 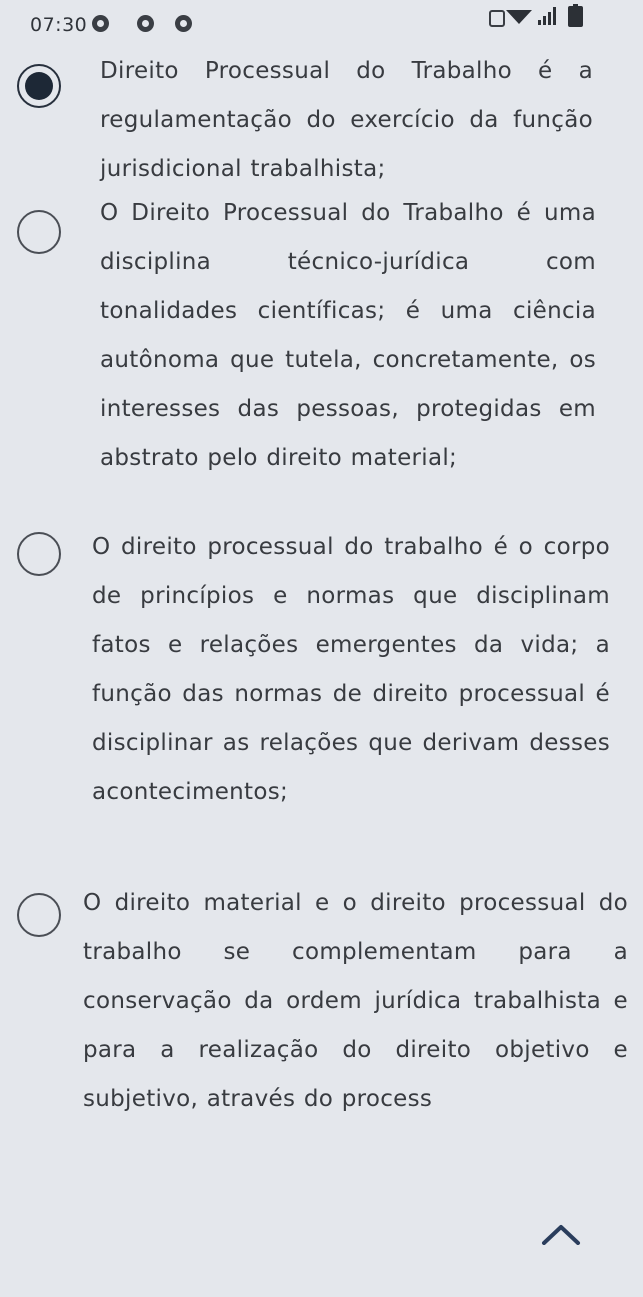 I want to click on caret-up-icon, so click(x=561, y=1234).